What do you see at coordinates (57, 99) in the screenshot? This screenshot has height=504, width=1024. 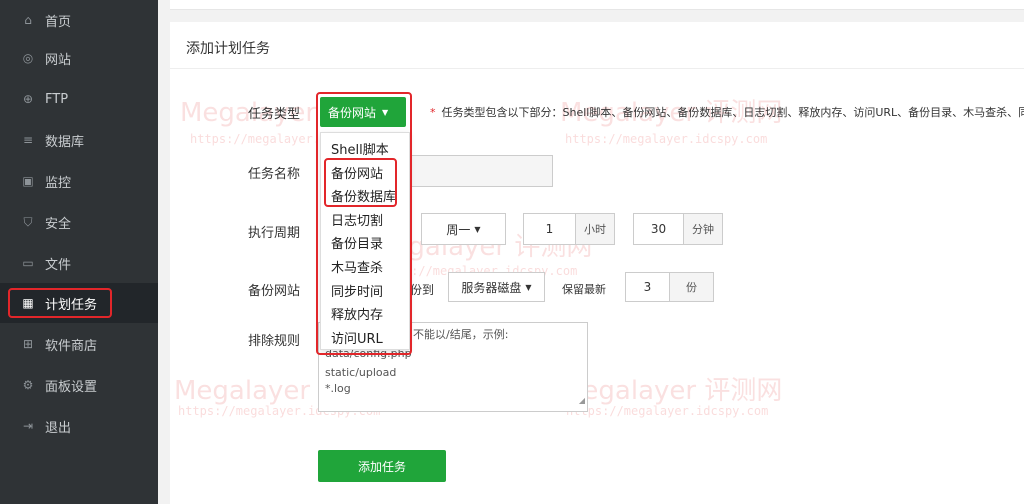 I see `sidebar-item-label: FTP` at bounding box center [57, 99].